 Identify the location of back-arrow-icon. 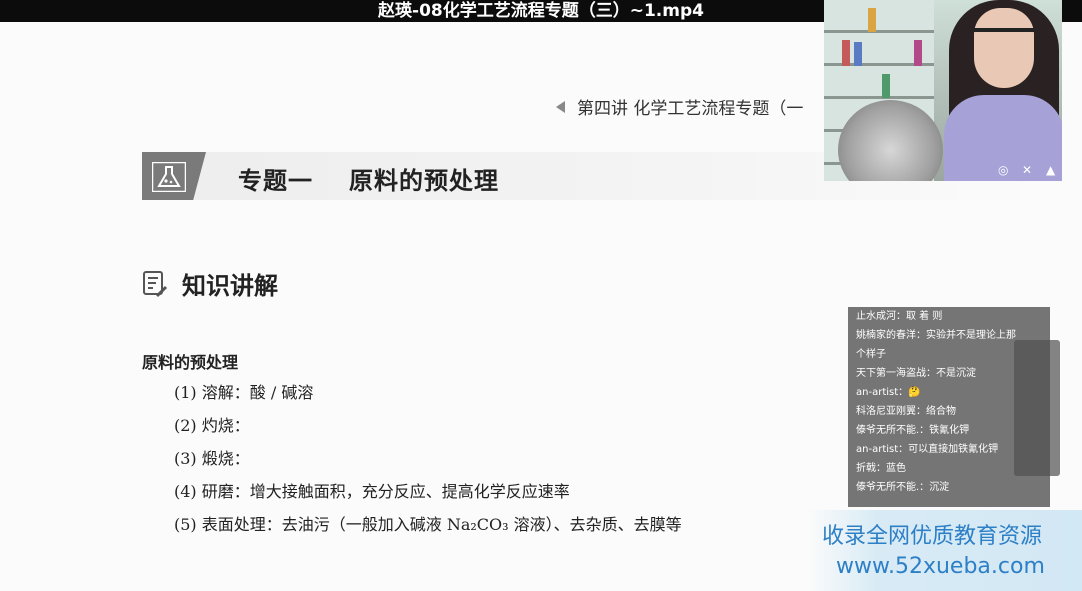
(560, 106).